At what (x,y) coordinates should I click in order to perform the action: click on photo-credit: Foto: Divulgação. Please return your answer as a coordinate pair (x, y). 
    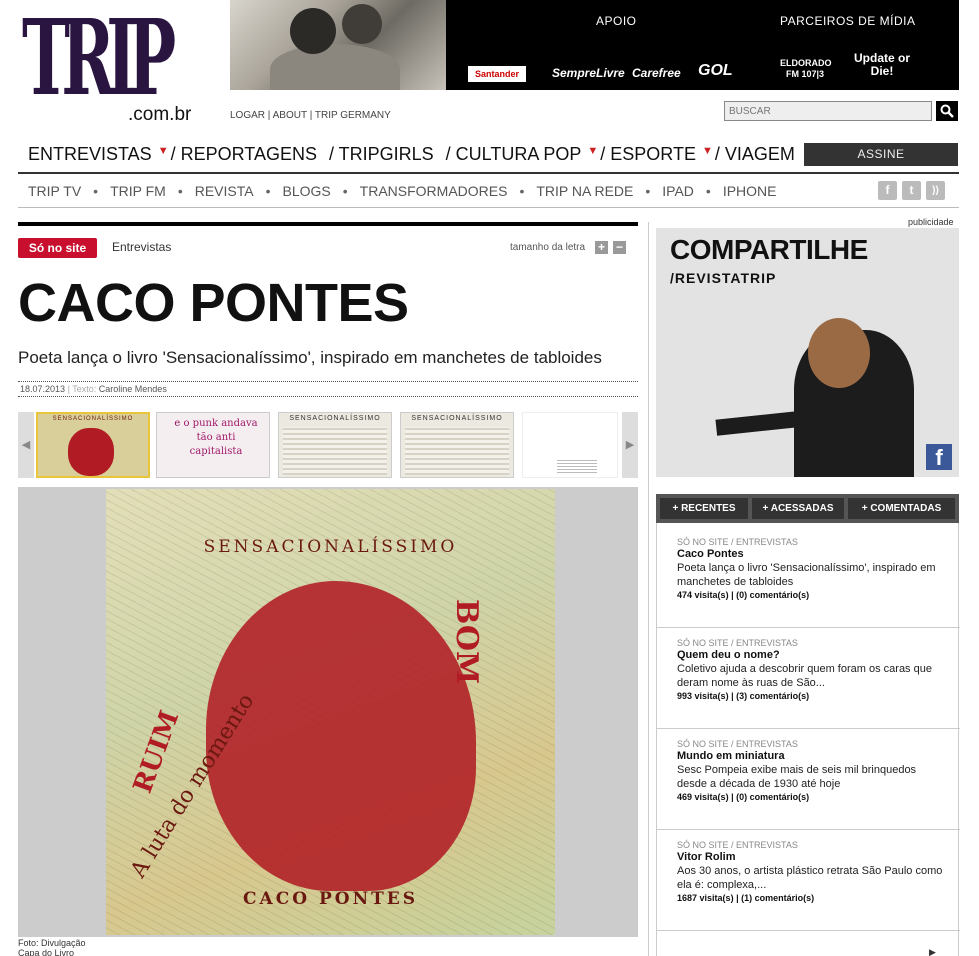
    Looking at the image, I should click on (52, 943).